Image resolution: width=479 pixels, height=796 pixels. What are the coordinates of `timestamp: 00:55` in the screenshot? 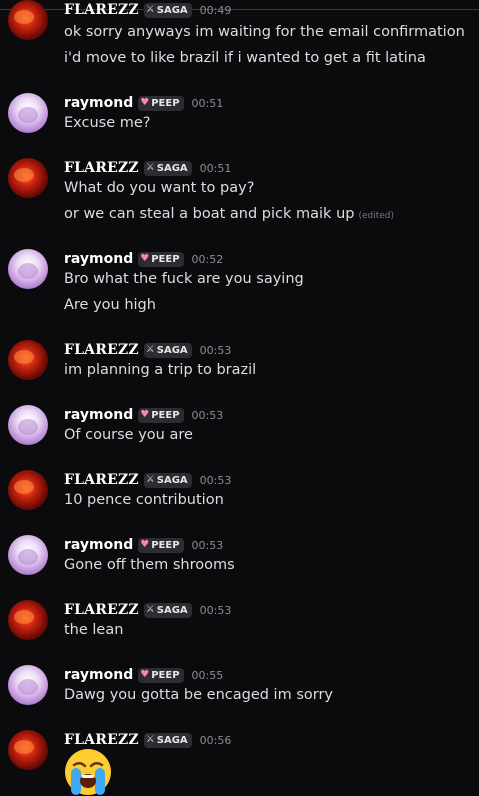 It's located at (207, 675).